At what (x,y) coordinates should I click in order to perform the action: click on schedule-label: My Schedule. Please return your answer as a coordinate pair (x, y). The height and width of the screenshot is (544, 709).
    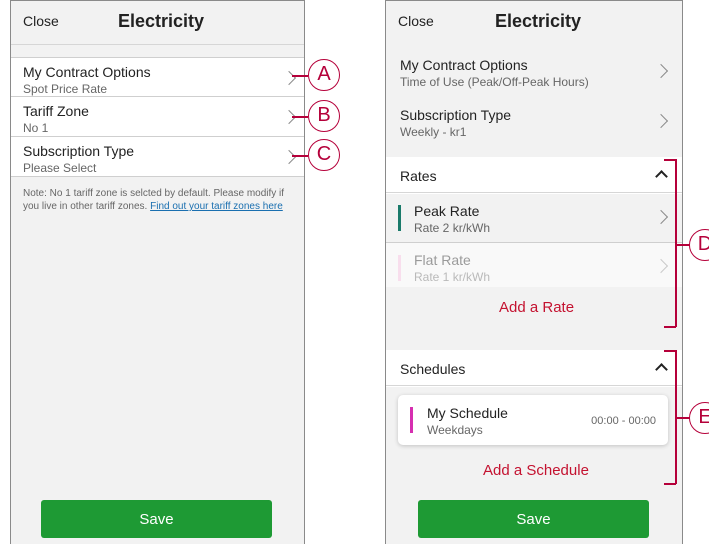
    Looking at the image, I should click on (467, 413).